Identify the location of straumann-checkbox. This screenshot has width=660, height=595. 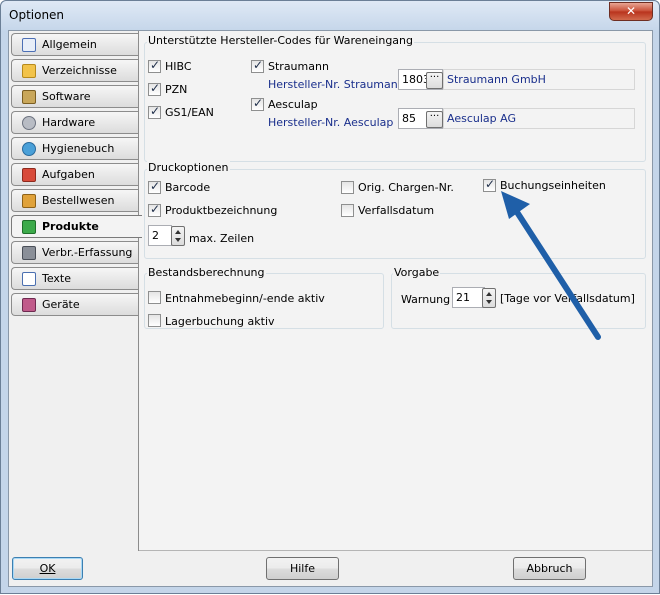
(257, 65).